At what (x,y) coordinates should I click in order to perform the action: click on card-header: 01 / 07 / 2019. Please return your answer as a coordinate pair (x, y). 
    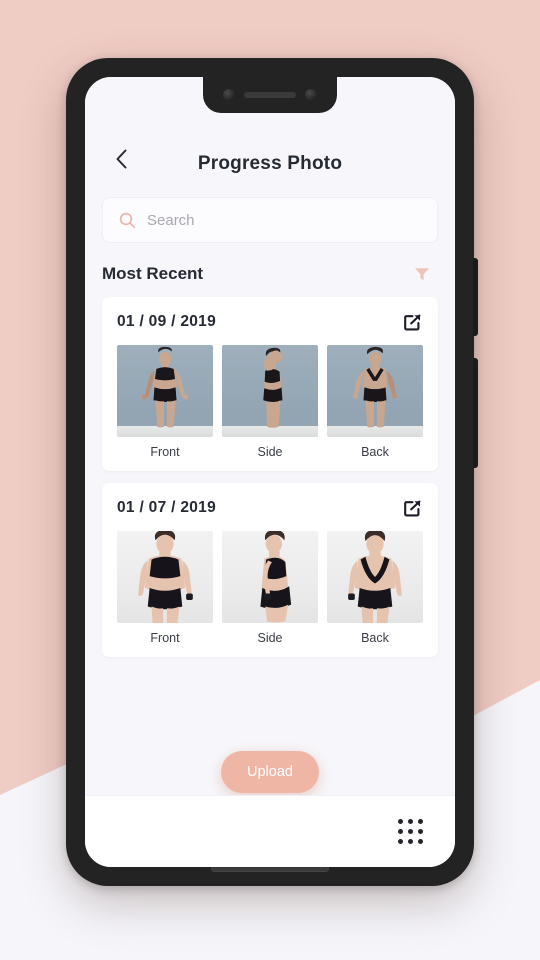
    Looking at the image, I should click on (270, 508).